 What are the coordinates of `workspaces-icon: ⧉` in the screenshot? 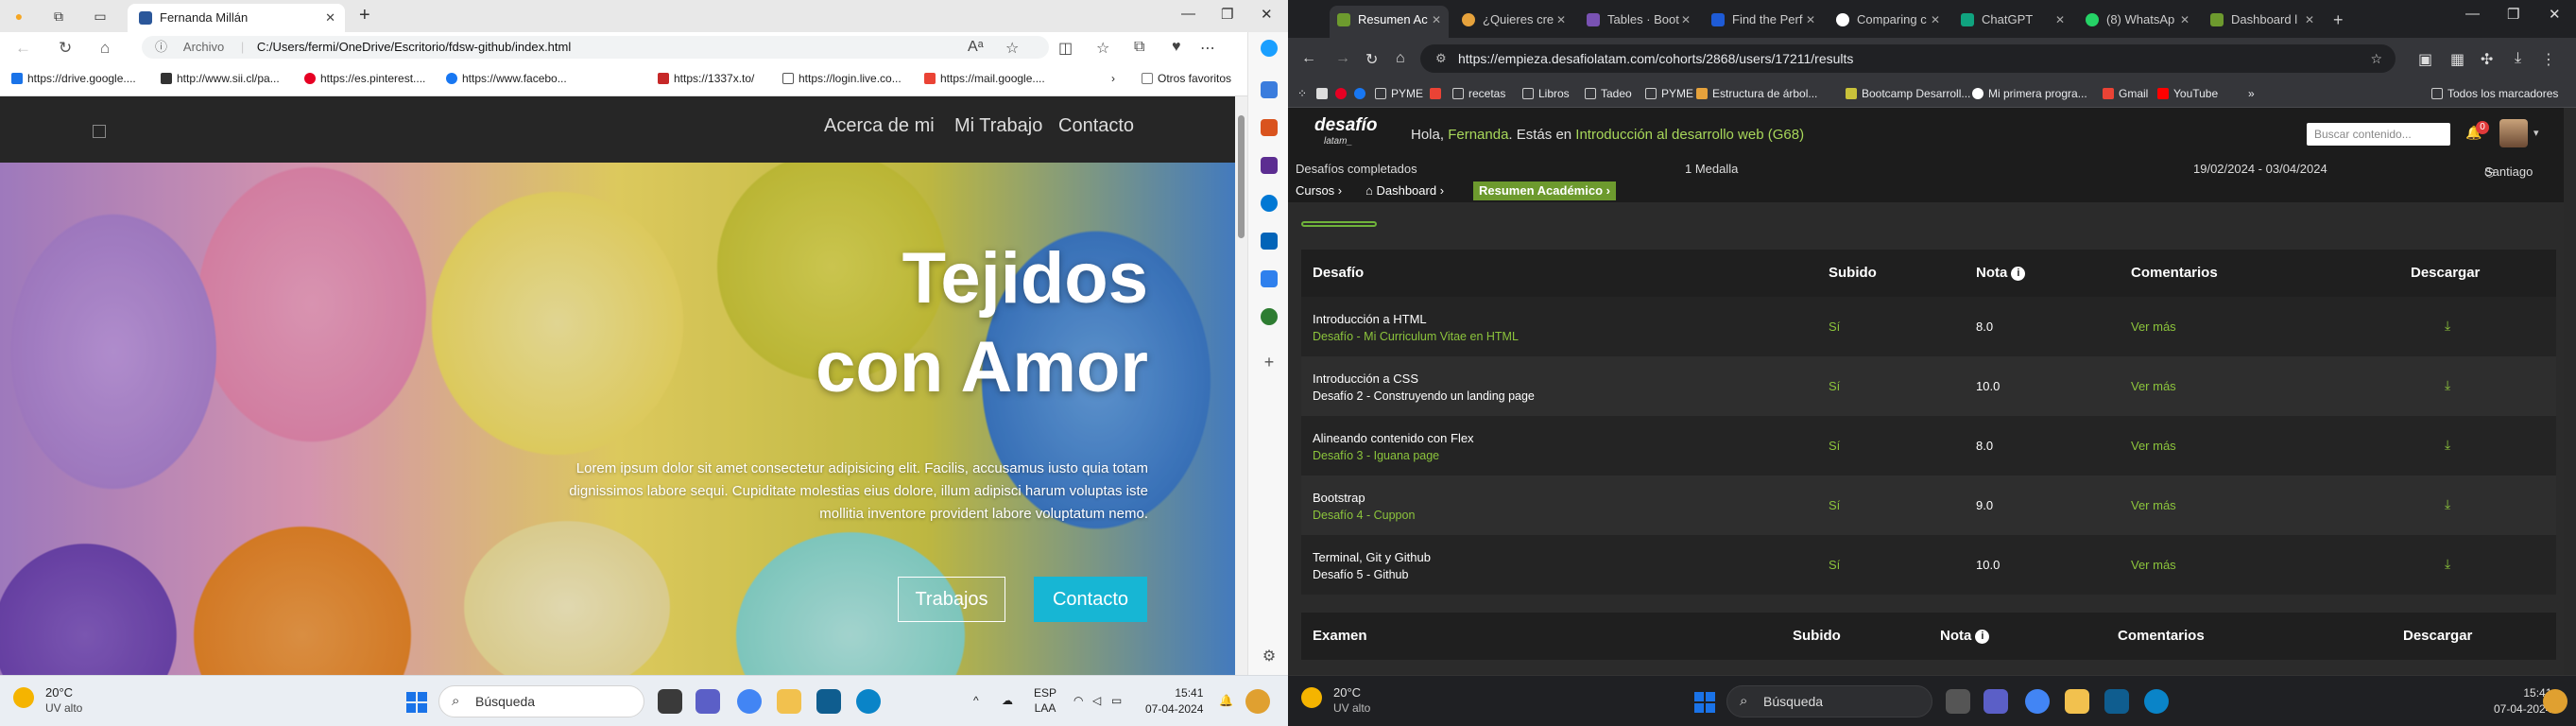 It's located at (58, 16).